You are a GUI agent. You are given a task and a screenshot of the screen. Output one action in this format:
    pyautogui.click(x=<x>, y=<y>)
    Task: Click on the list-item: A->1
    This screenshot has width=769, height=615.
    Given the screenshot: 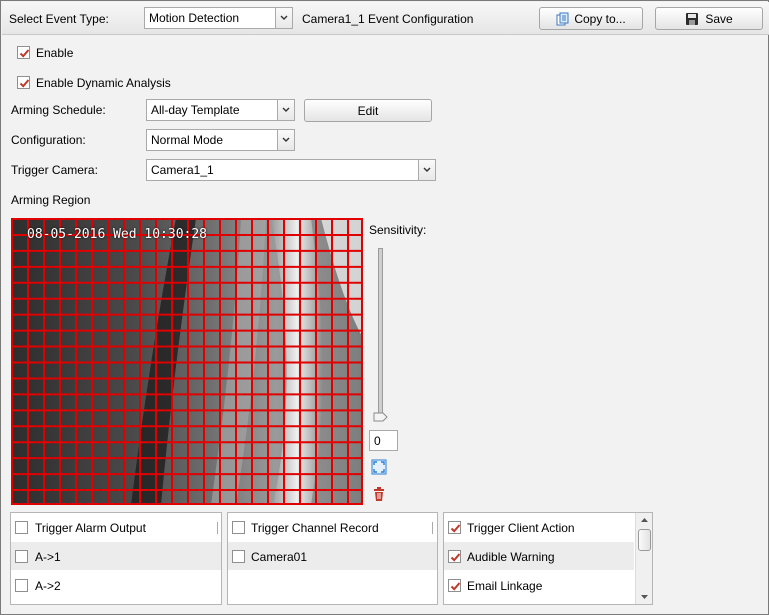 What is the action you would take?
    pyautogui.click(x=116, y=556)
    